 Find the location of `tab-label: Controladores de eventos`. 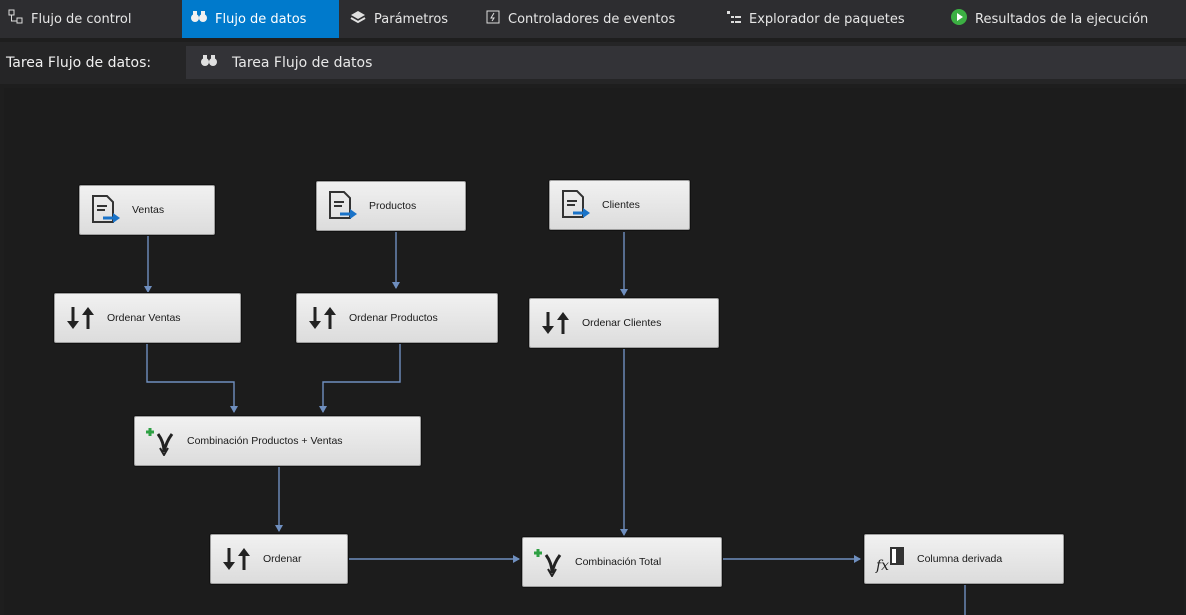

tab-label: Controladores de eventos is located at coordinates (592, 19).